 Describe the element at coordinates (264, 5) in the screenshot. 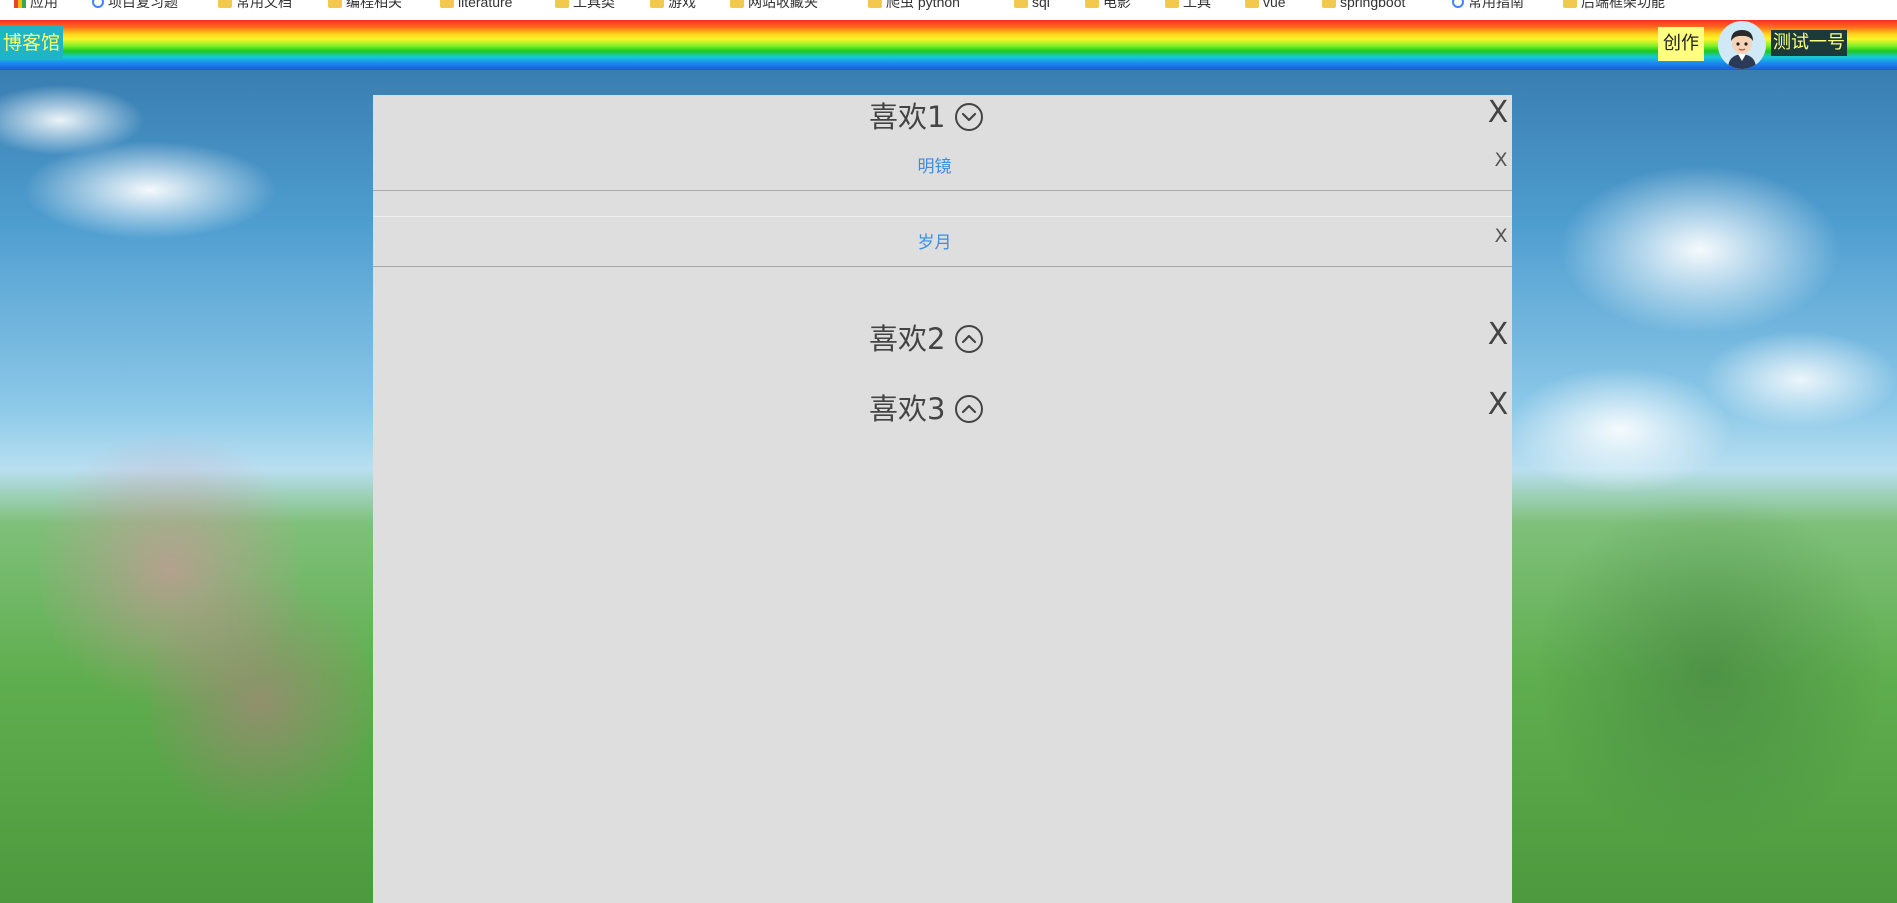

I see `bookmark-label: 常用文档` at that location.